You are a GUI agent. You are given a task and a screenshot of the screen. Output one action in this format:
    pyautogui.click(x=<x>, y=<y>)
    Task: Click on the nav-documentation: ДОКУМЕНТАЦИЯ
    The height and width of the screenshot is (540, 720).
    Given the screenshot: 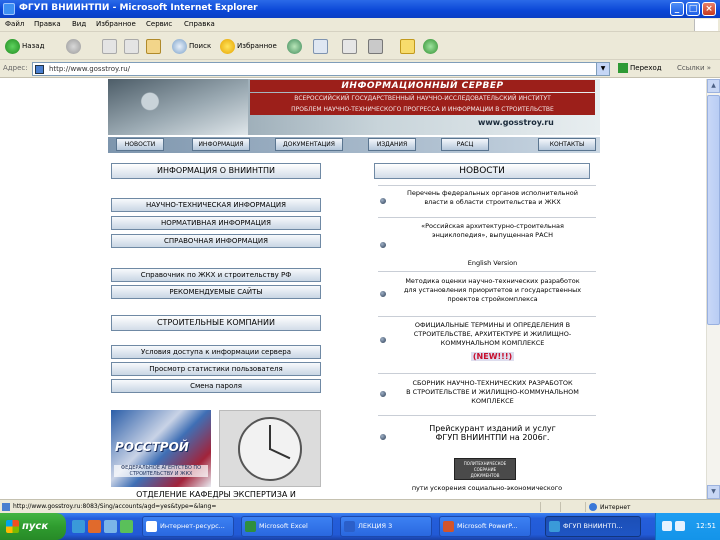 What is the action you would take?
    pyautogui.click(x=309, y=144)
    